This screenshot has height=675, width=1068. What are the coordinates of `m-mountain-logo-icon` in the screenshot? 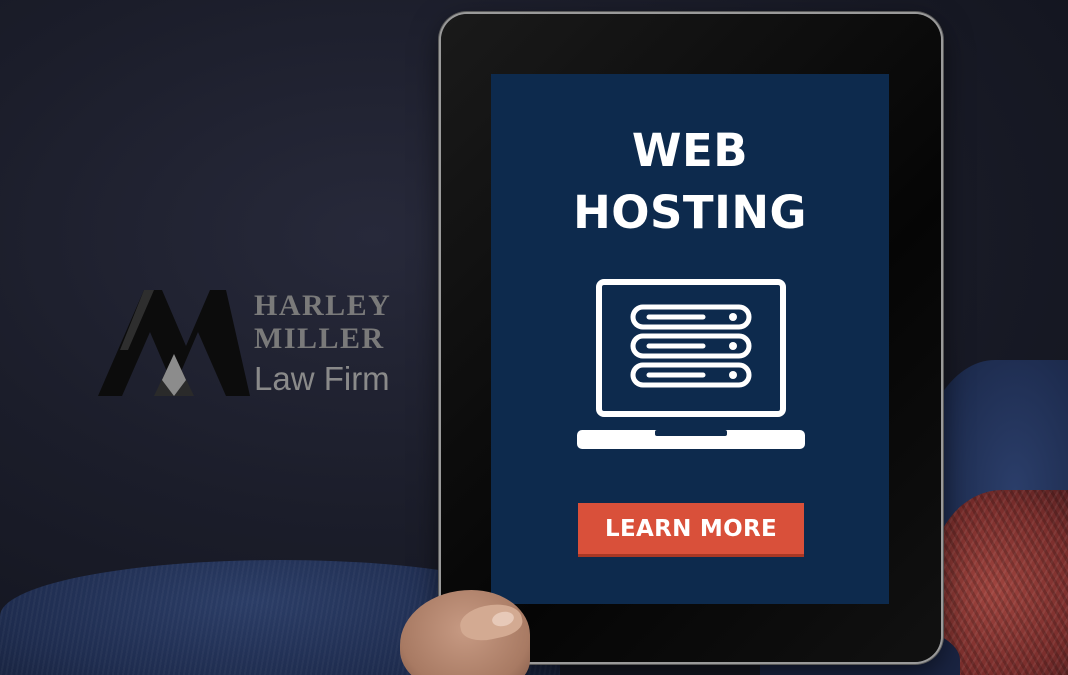 It's located at (174, 343).